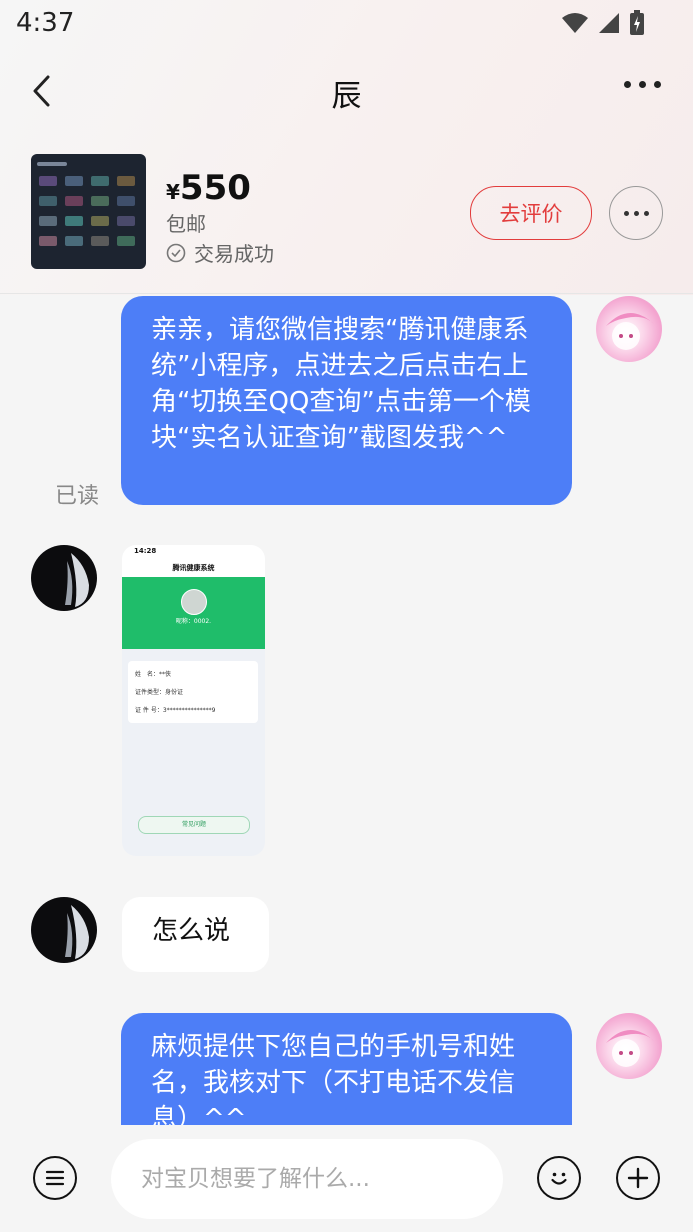 Image resolution: width=693 pixels, height=1232 pixels. What do you see at coordinates (234, 254) in the screenshot?
I see `deal-status-label: 交易成功` at bounding box center [234, 254].